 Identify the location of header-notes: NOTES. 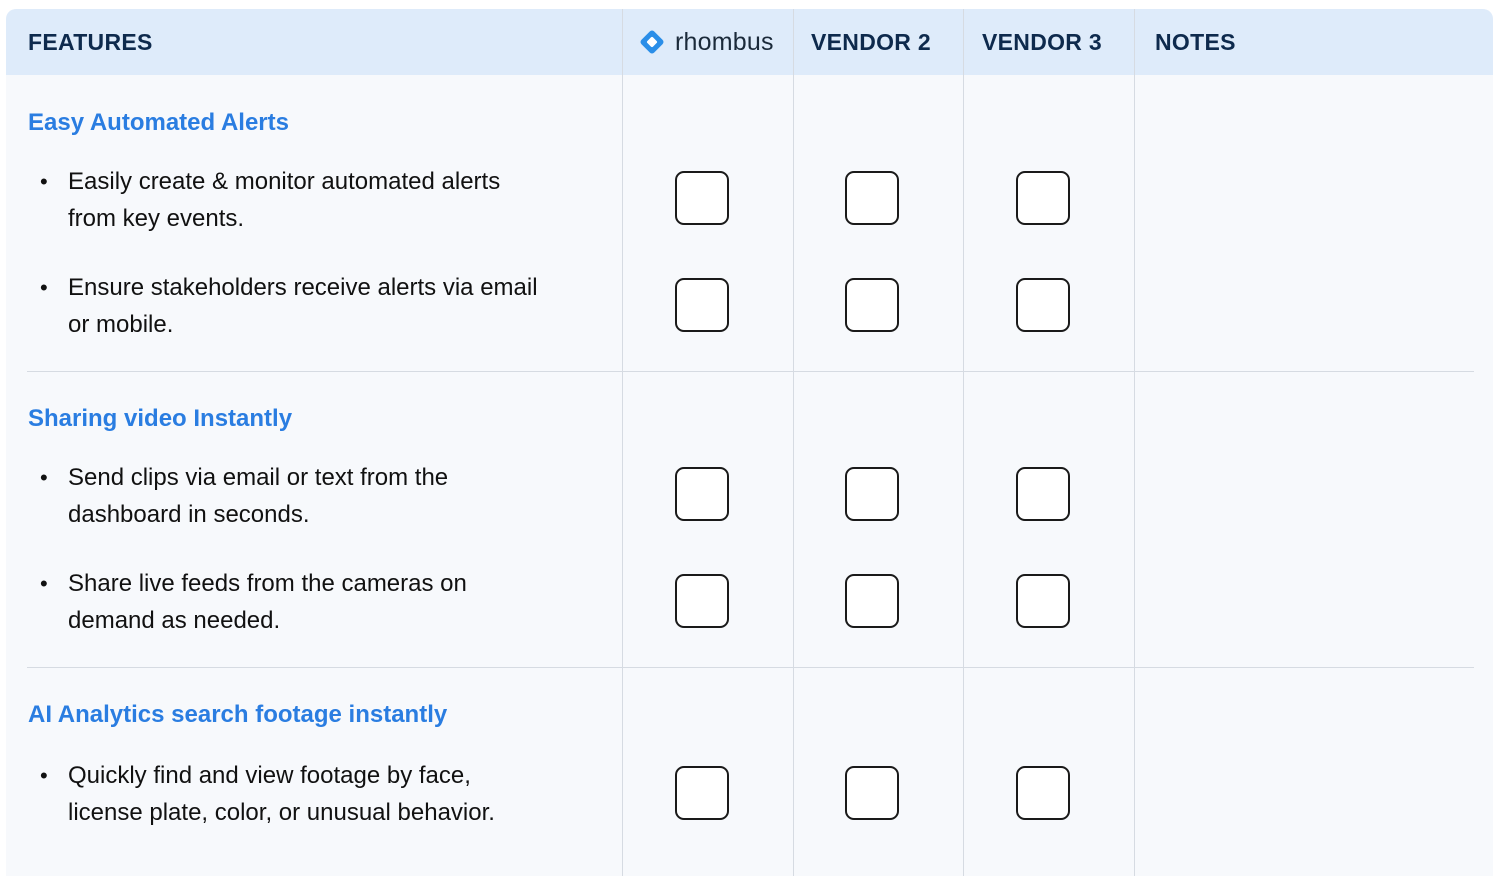
(1195, 41).